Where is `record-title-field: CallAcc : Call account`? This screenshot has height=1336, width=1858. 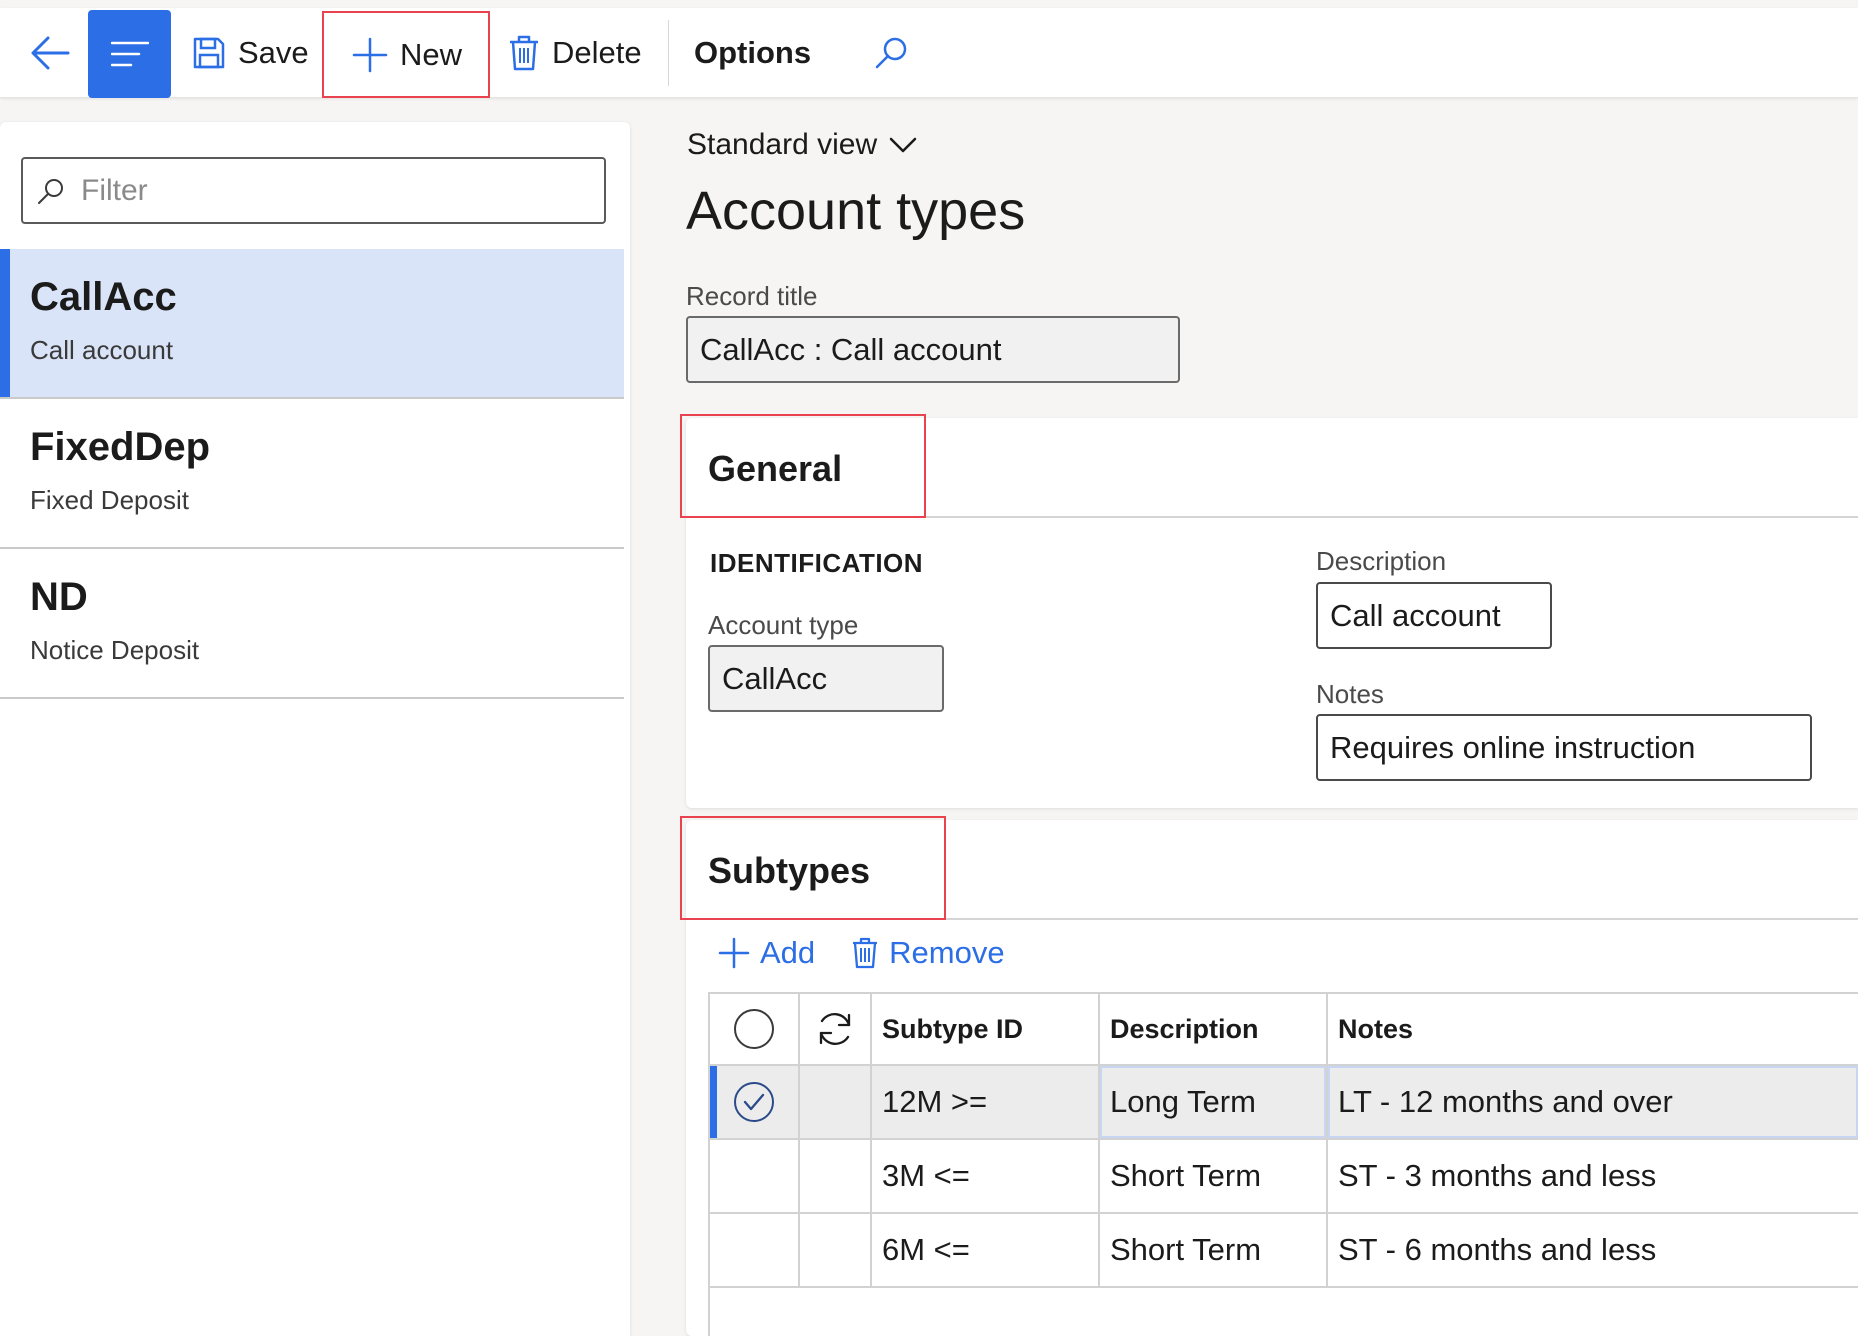
record-title-field: CallAcc : Call account is located at coordinates (933, 349).